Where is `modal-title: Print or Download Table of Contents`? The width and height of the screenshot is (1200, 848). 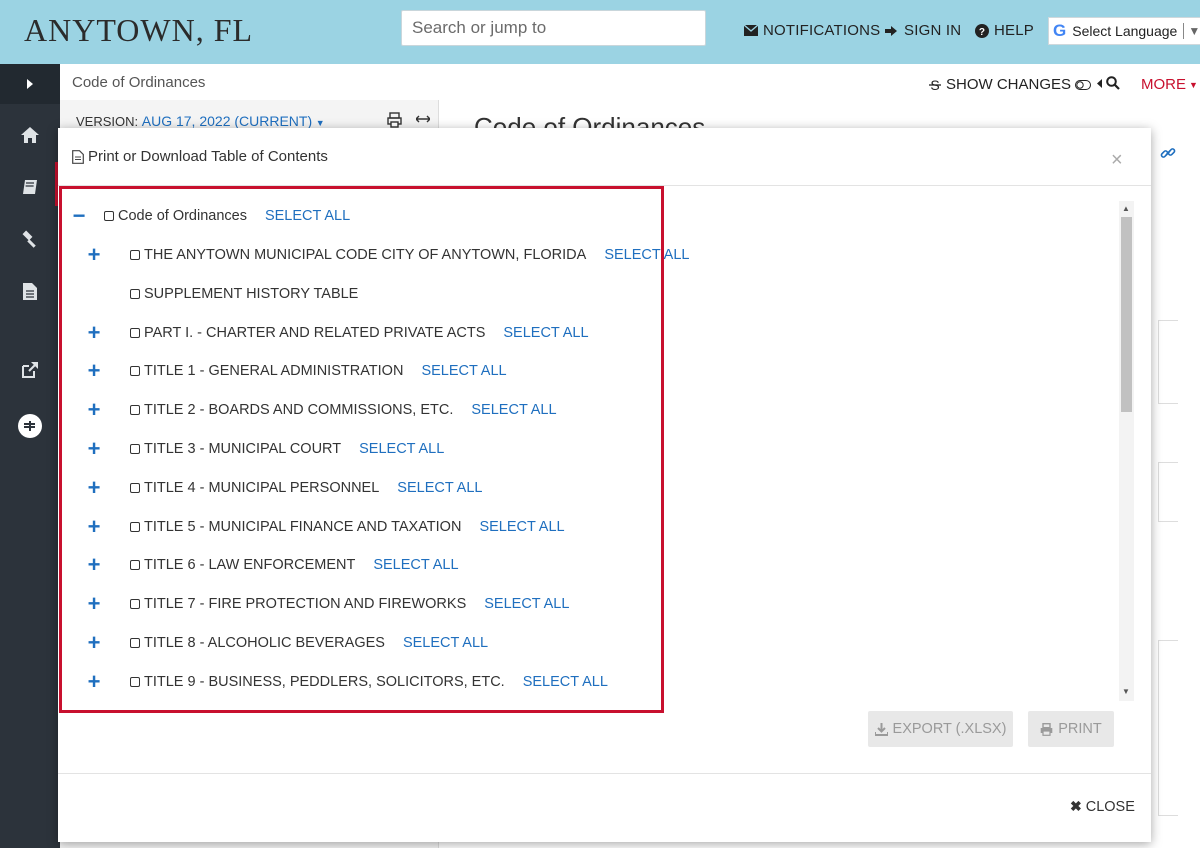 modal-title: Print or Download Table of Contents is located at coordinates (200, 156).